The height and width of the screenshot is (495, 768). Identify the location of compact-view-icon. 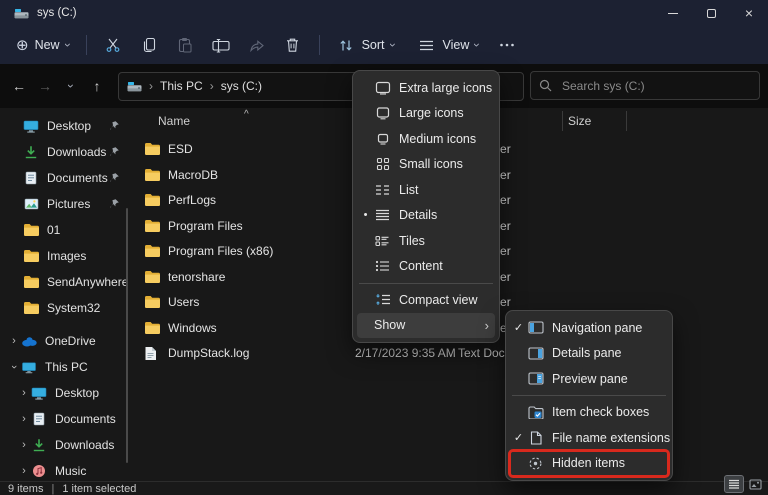
(382, 299).